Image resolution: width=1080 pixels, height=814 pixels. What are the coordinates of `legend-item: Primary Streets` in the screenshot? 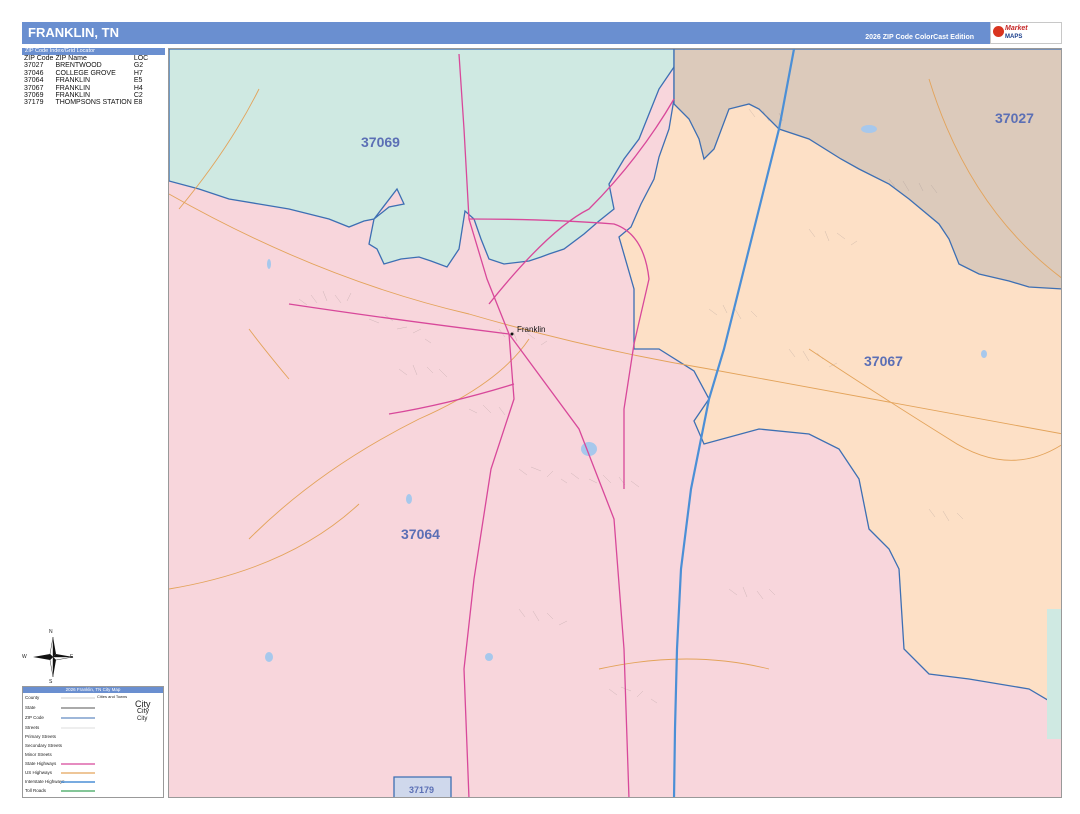 It's located at (41, 736).